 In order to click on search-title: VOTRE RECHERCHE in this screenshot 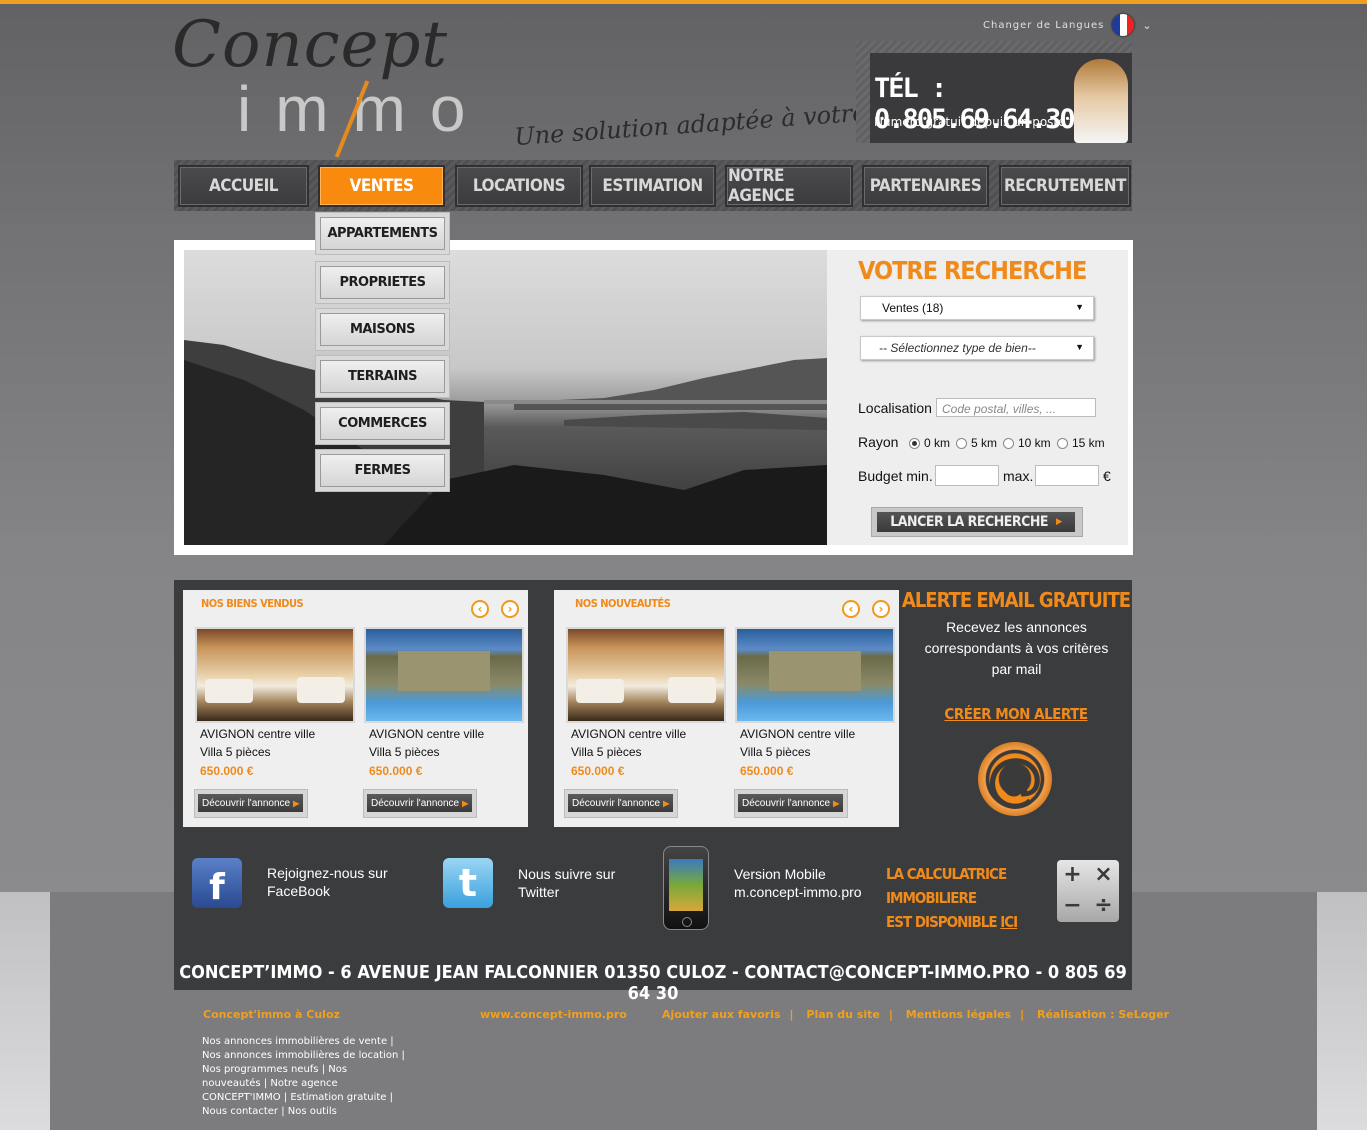, I will do `click(972, 270)`.